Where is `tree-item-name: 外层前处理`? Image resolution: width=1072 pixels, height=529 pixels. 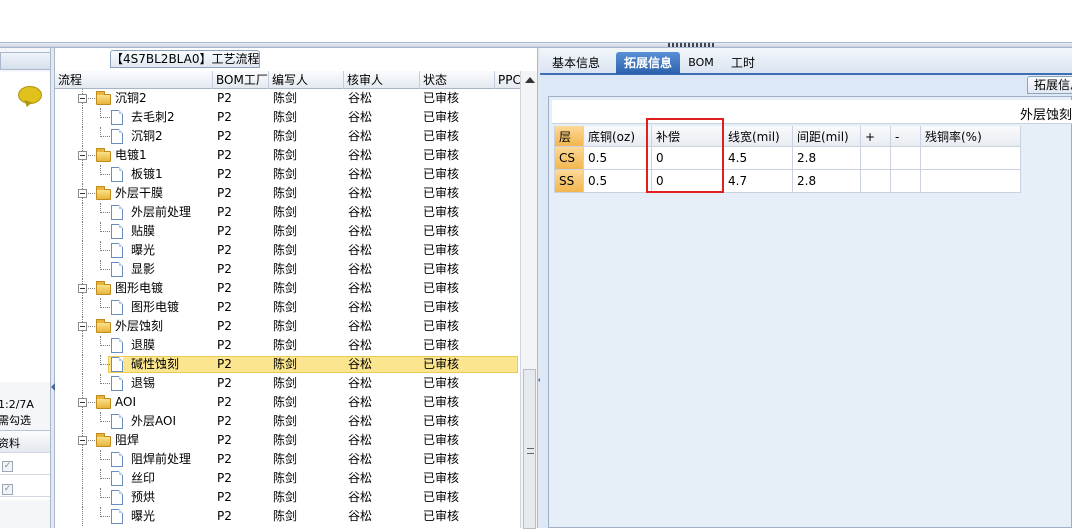 tree-item-name: 外层前处理 is located at coordinates (161, 212).